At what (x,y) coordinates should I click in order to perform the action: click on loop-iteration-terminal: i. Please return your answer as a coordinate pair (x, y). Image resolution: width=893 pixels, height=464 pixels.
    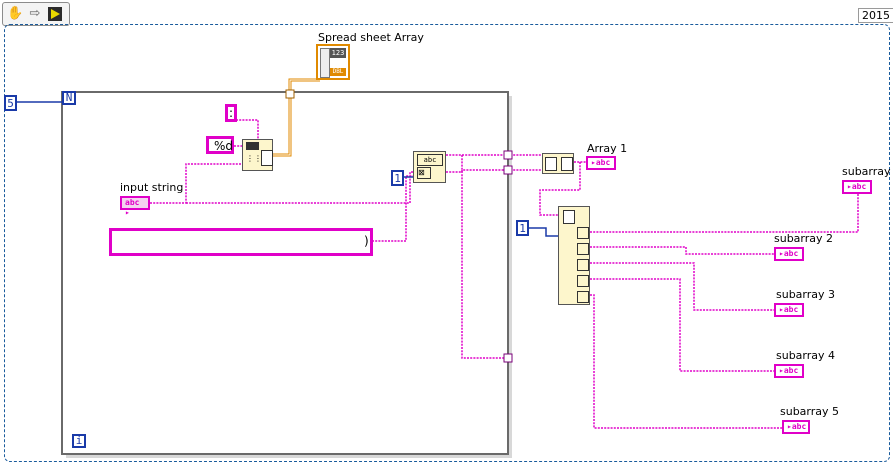
    Looking at the image, I should click on (79, 441).